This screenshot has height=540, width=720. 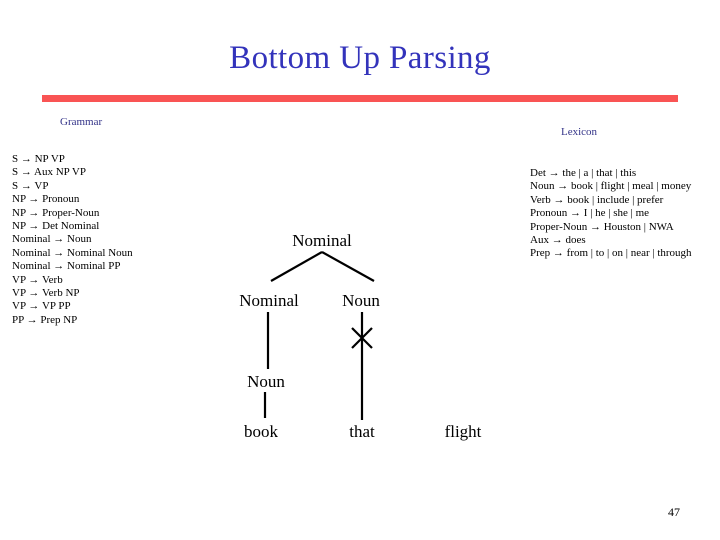 What do you see at coordinates (362, 431) in the screenshot?
I see `tree-leaf-word-that: that` at bounding box center [362, 431].